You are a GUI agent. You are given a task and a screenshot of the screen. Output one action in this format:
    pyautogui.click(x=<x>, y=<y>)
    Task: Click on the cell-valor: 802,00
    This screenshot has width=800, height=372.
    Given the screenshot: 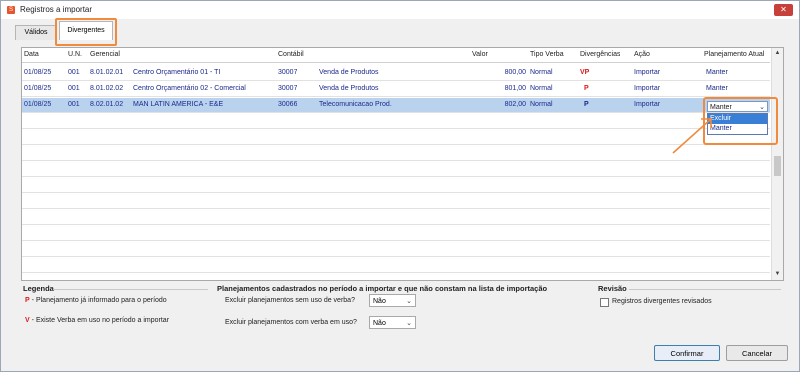 What is the action you would take?
    pyautogui.click(x=509, y=105)
    